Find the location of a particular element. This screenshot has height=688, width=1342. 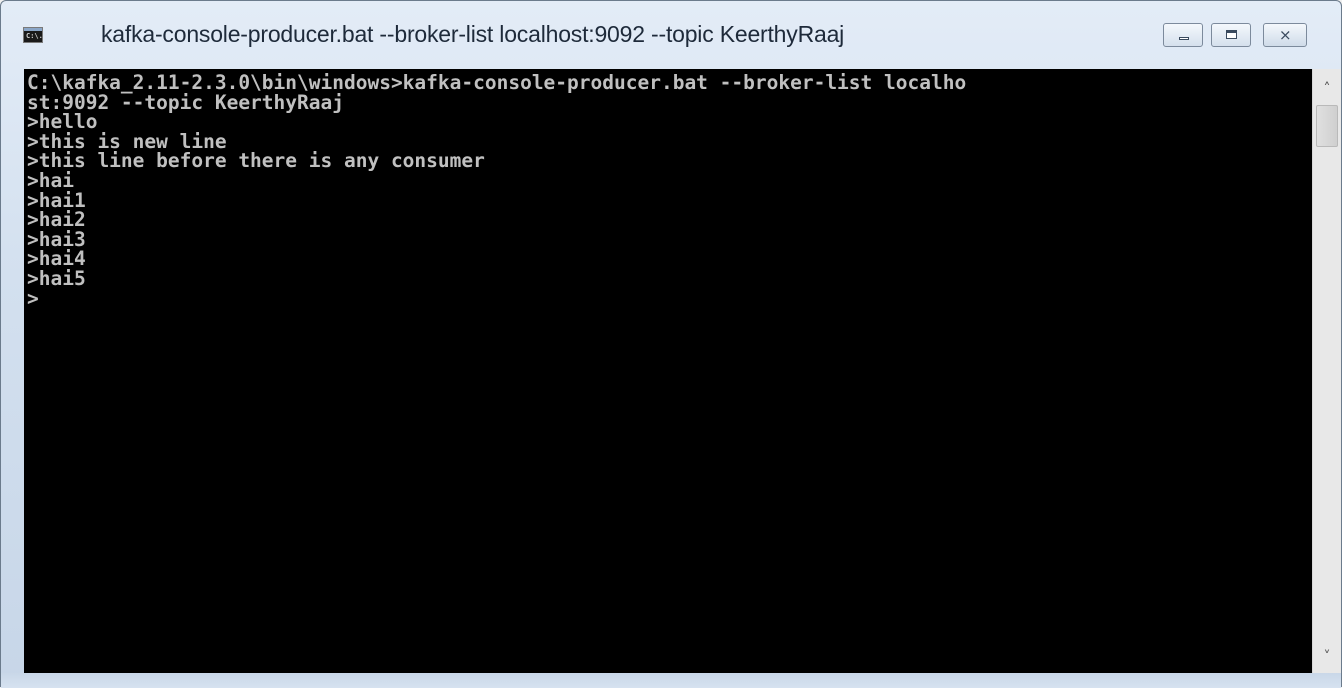

console-line: >this line before there is any consumer is located at coordinates (256, 161).